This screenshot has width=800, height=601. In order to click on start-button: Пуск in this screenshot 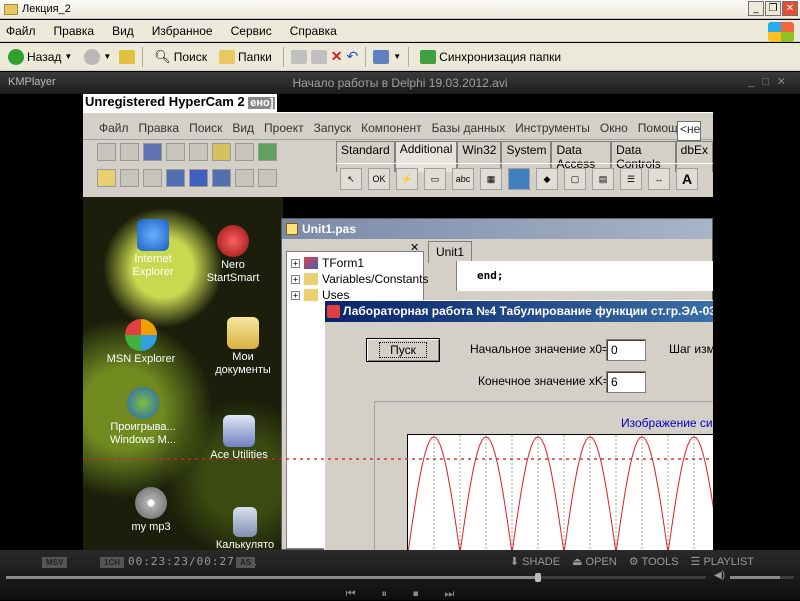, I will do `click(403, 350)`.